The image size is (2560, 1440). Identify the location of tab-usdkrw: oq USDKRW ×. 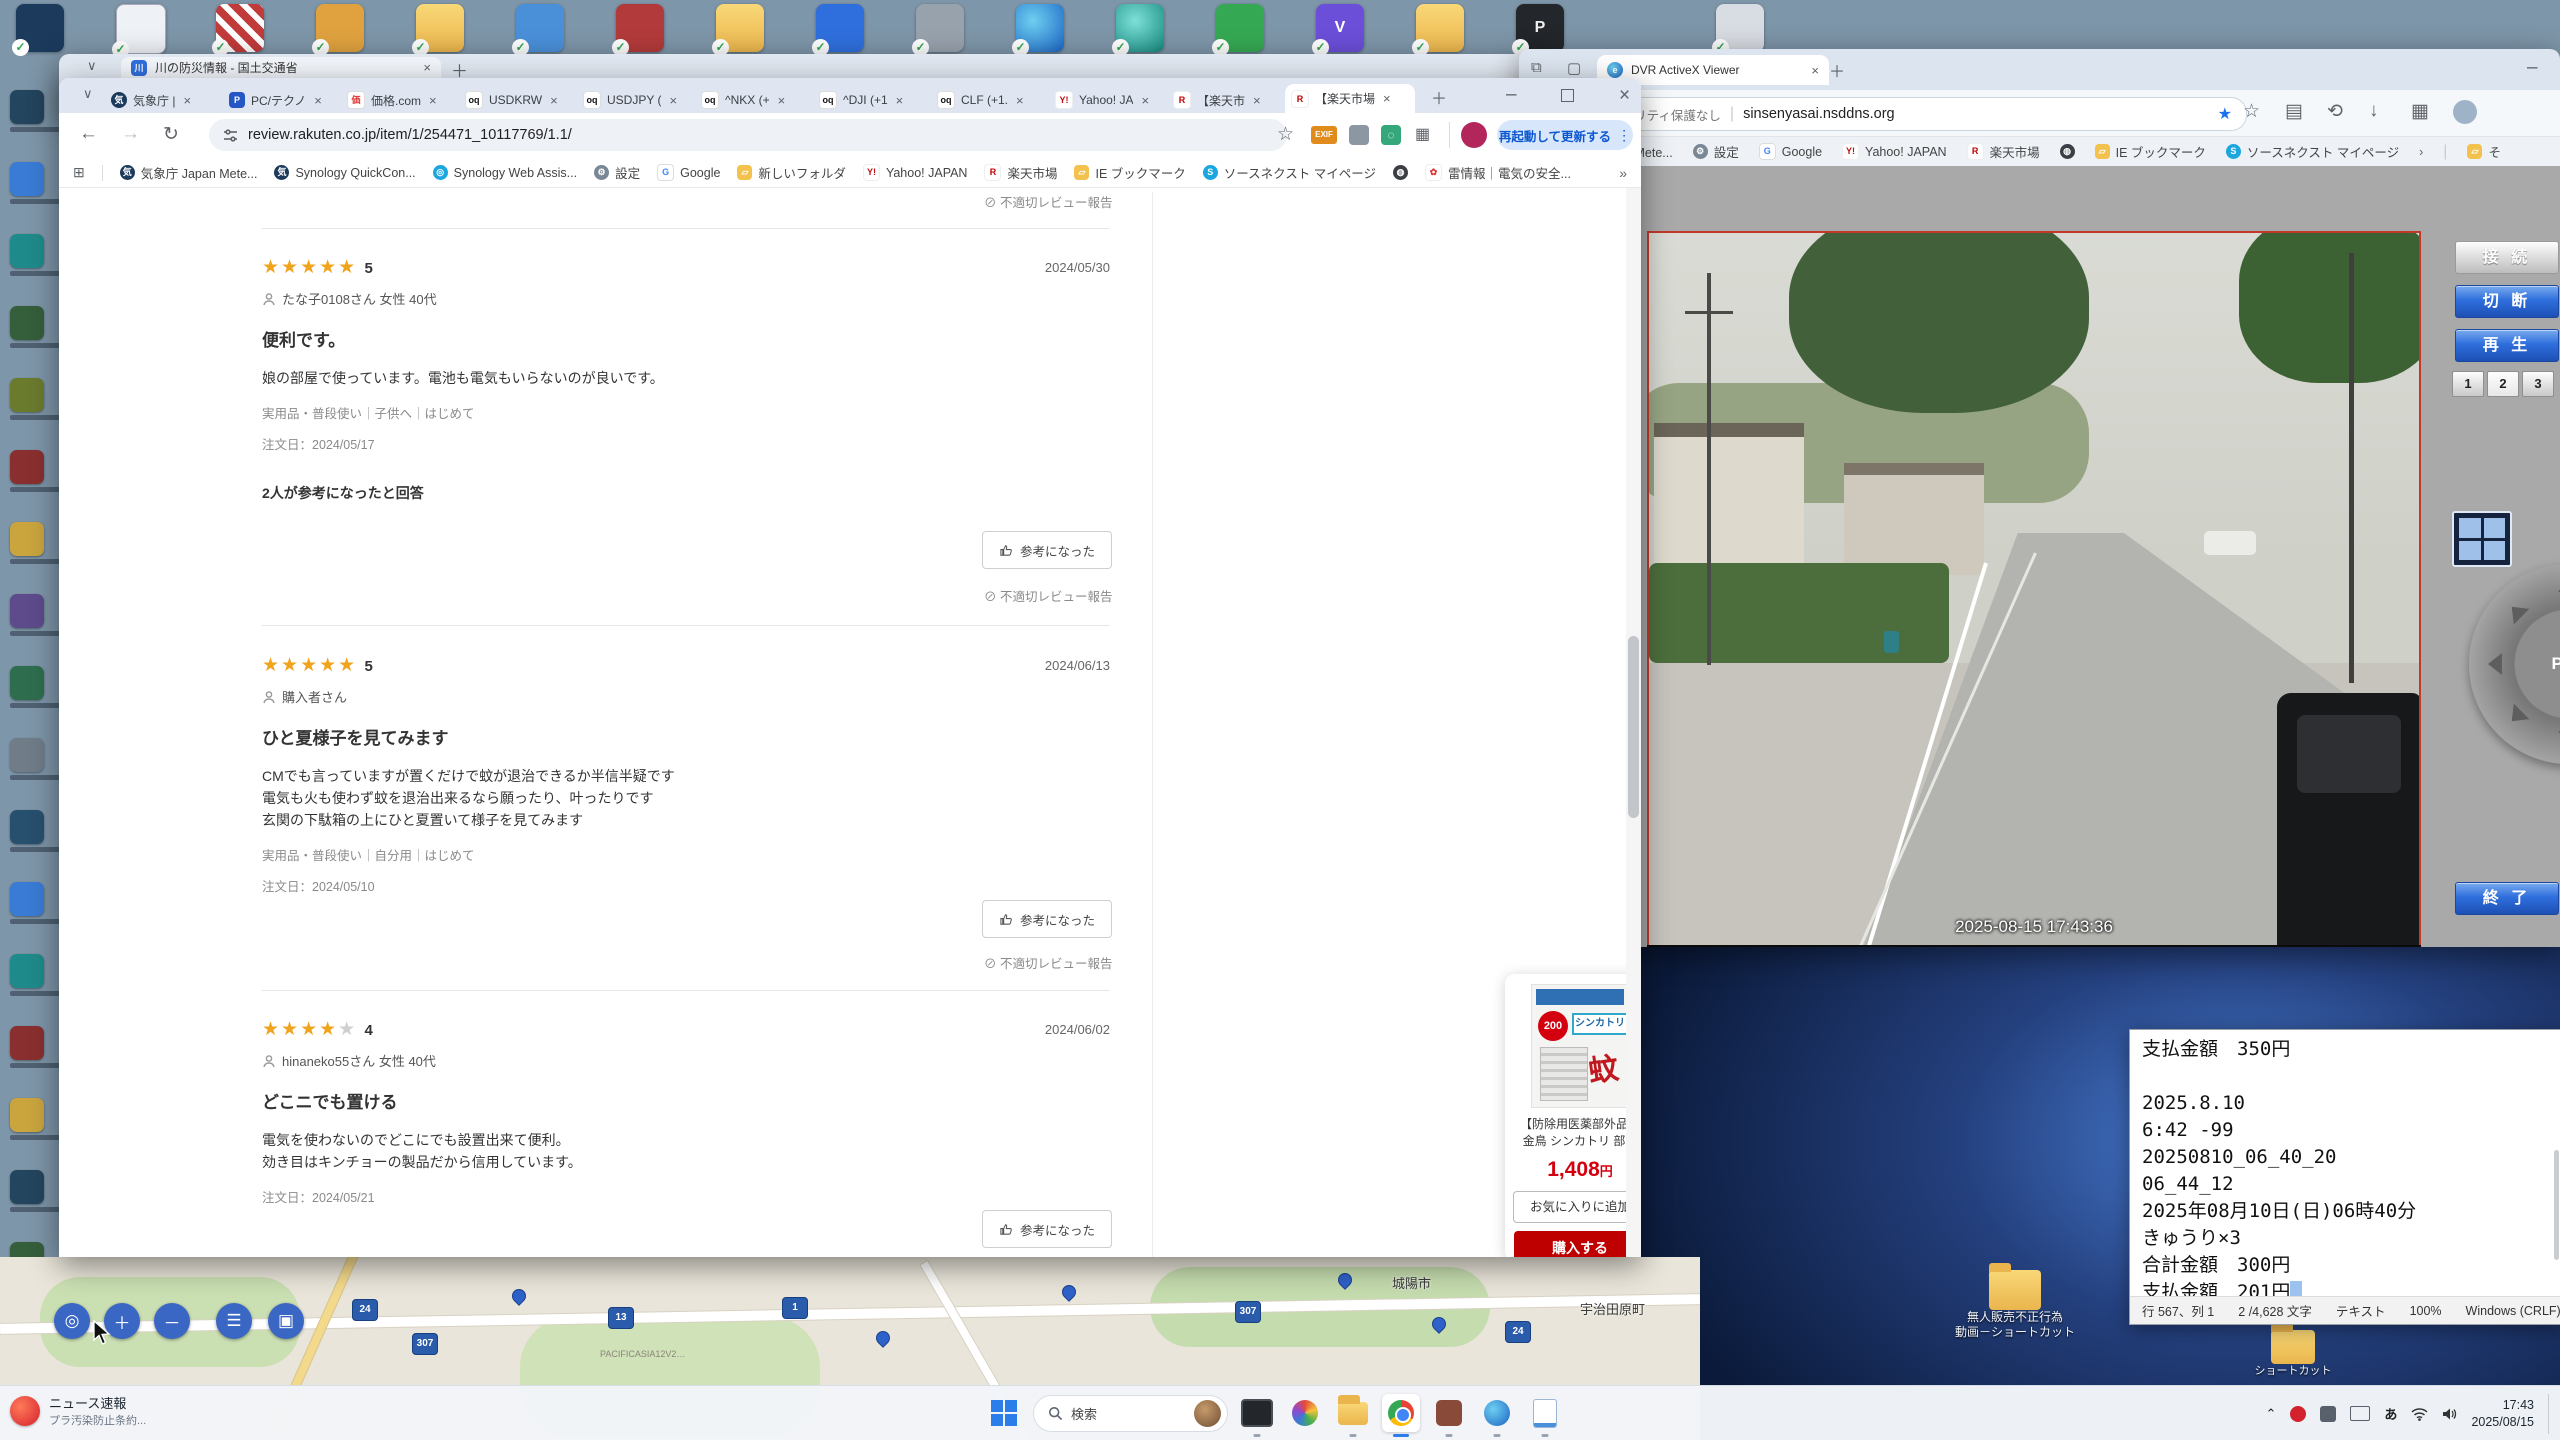
(518, 100).